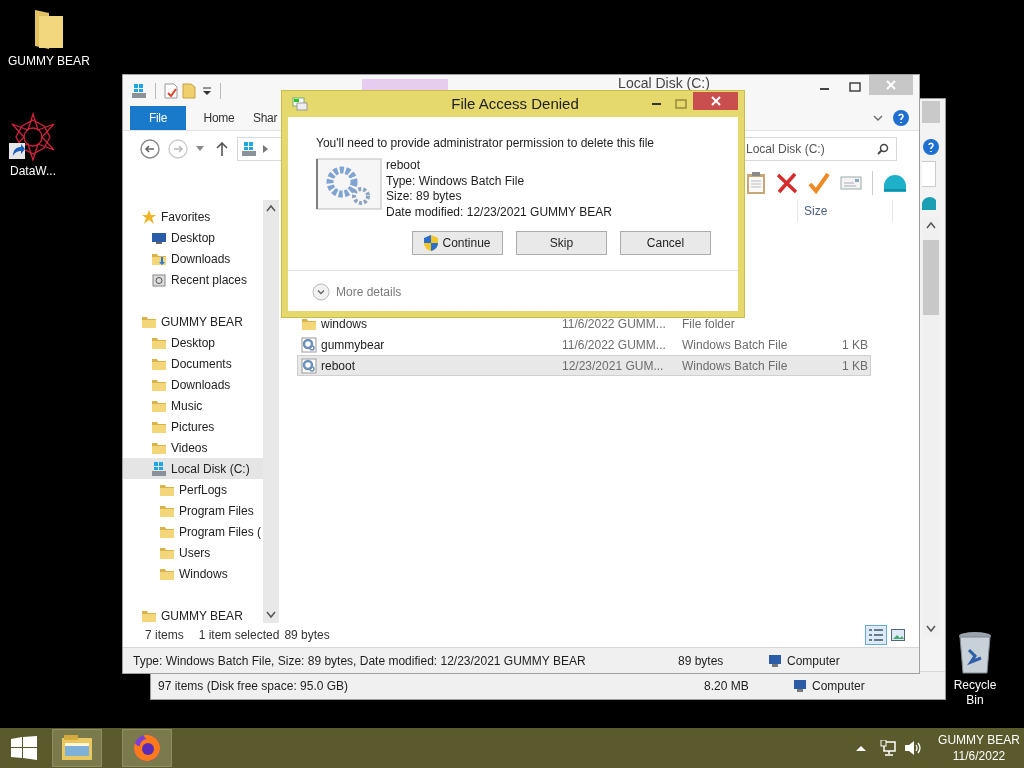 The image size is (1024, 768). Describe the element at coordinates (975, 653) in the screenshot. I see `recycle-bin-icon` at that location.